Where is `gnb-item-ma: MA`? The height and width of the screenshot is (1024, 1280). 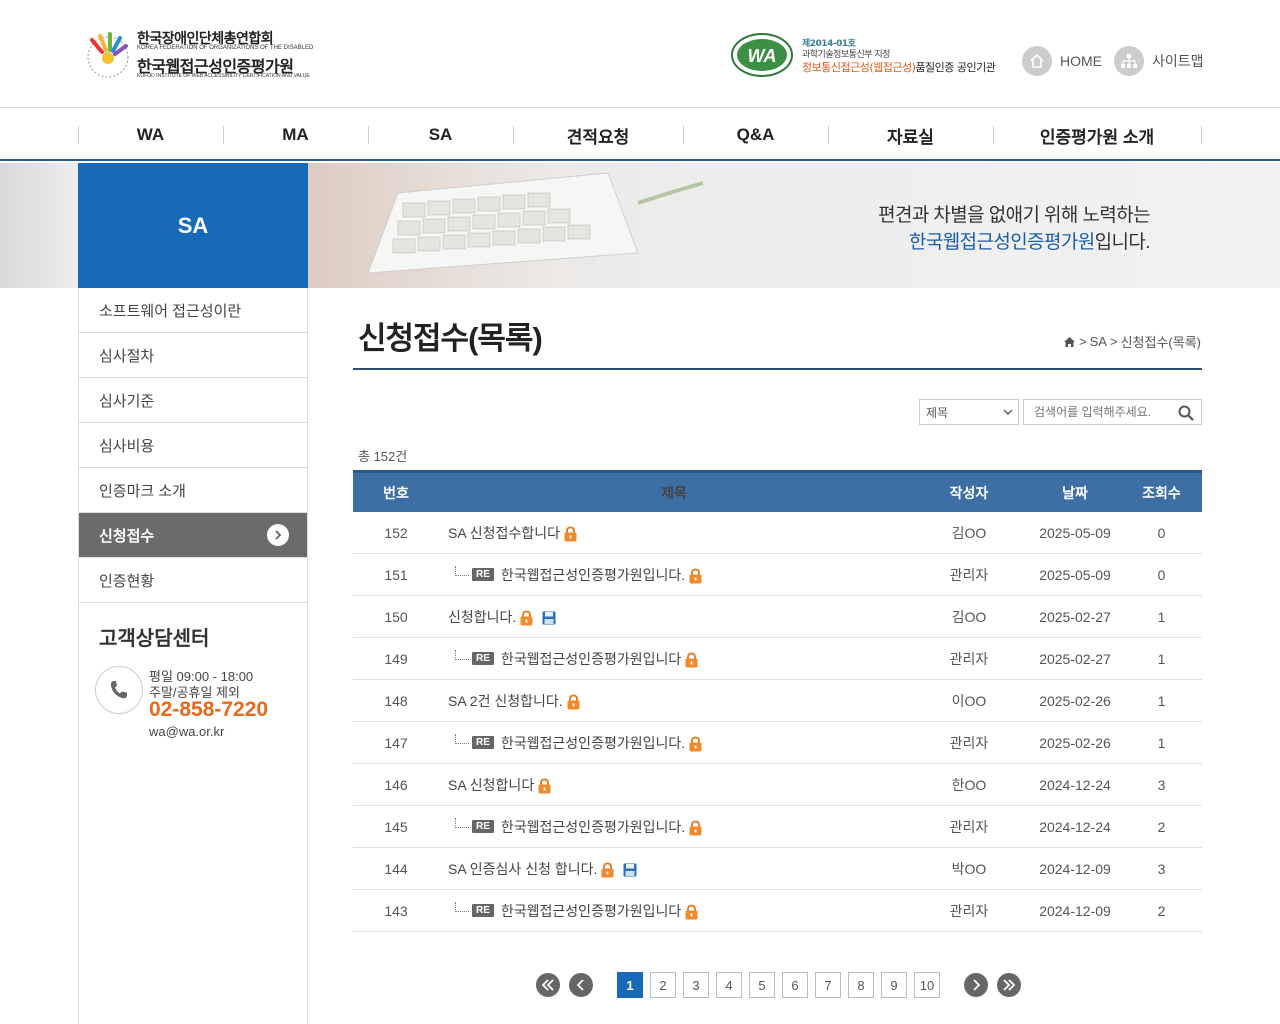 gnb-item-ma: MA is located at coordinates (295, 135).